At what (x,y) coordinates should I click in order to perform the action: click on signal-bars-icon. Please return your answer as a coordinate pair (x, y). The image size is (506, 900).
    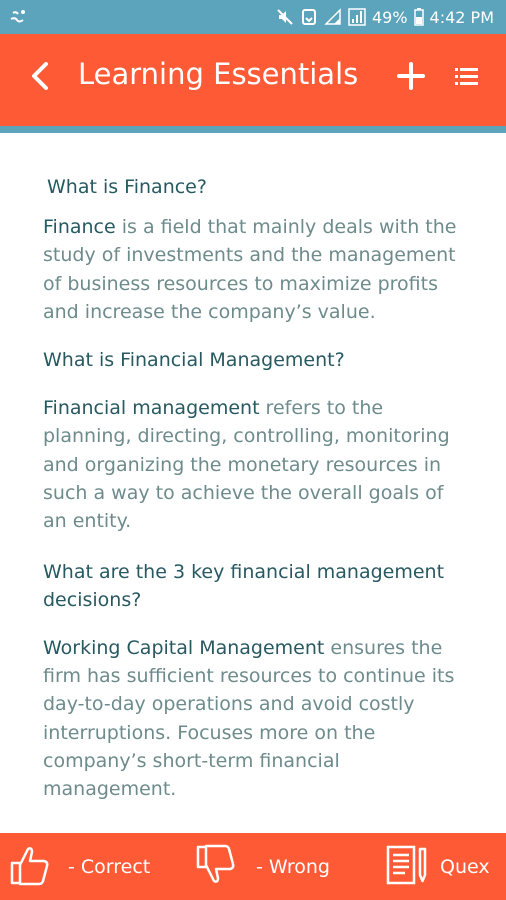
    Looking at the image, I should click on (357, 17).